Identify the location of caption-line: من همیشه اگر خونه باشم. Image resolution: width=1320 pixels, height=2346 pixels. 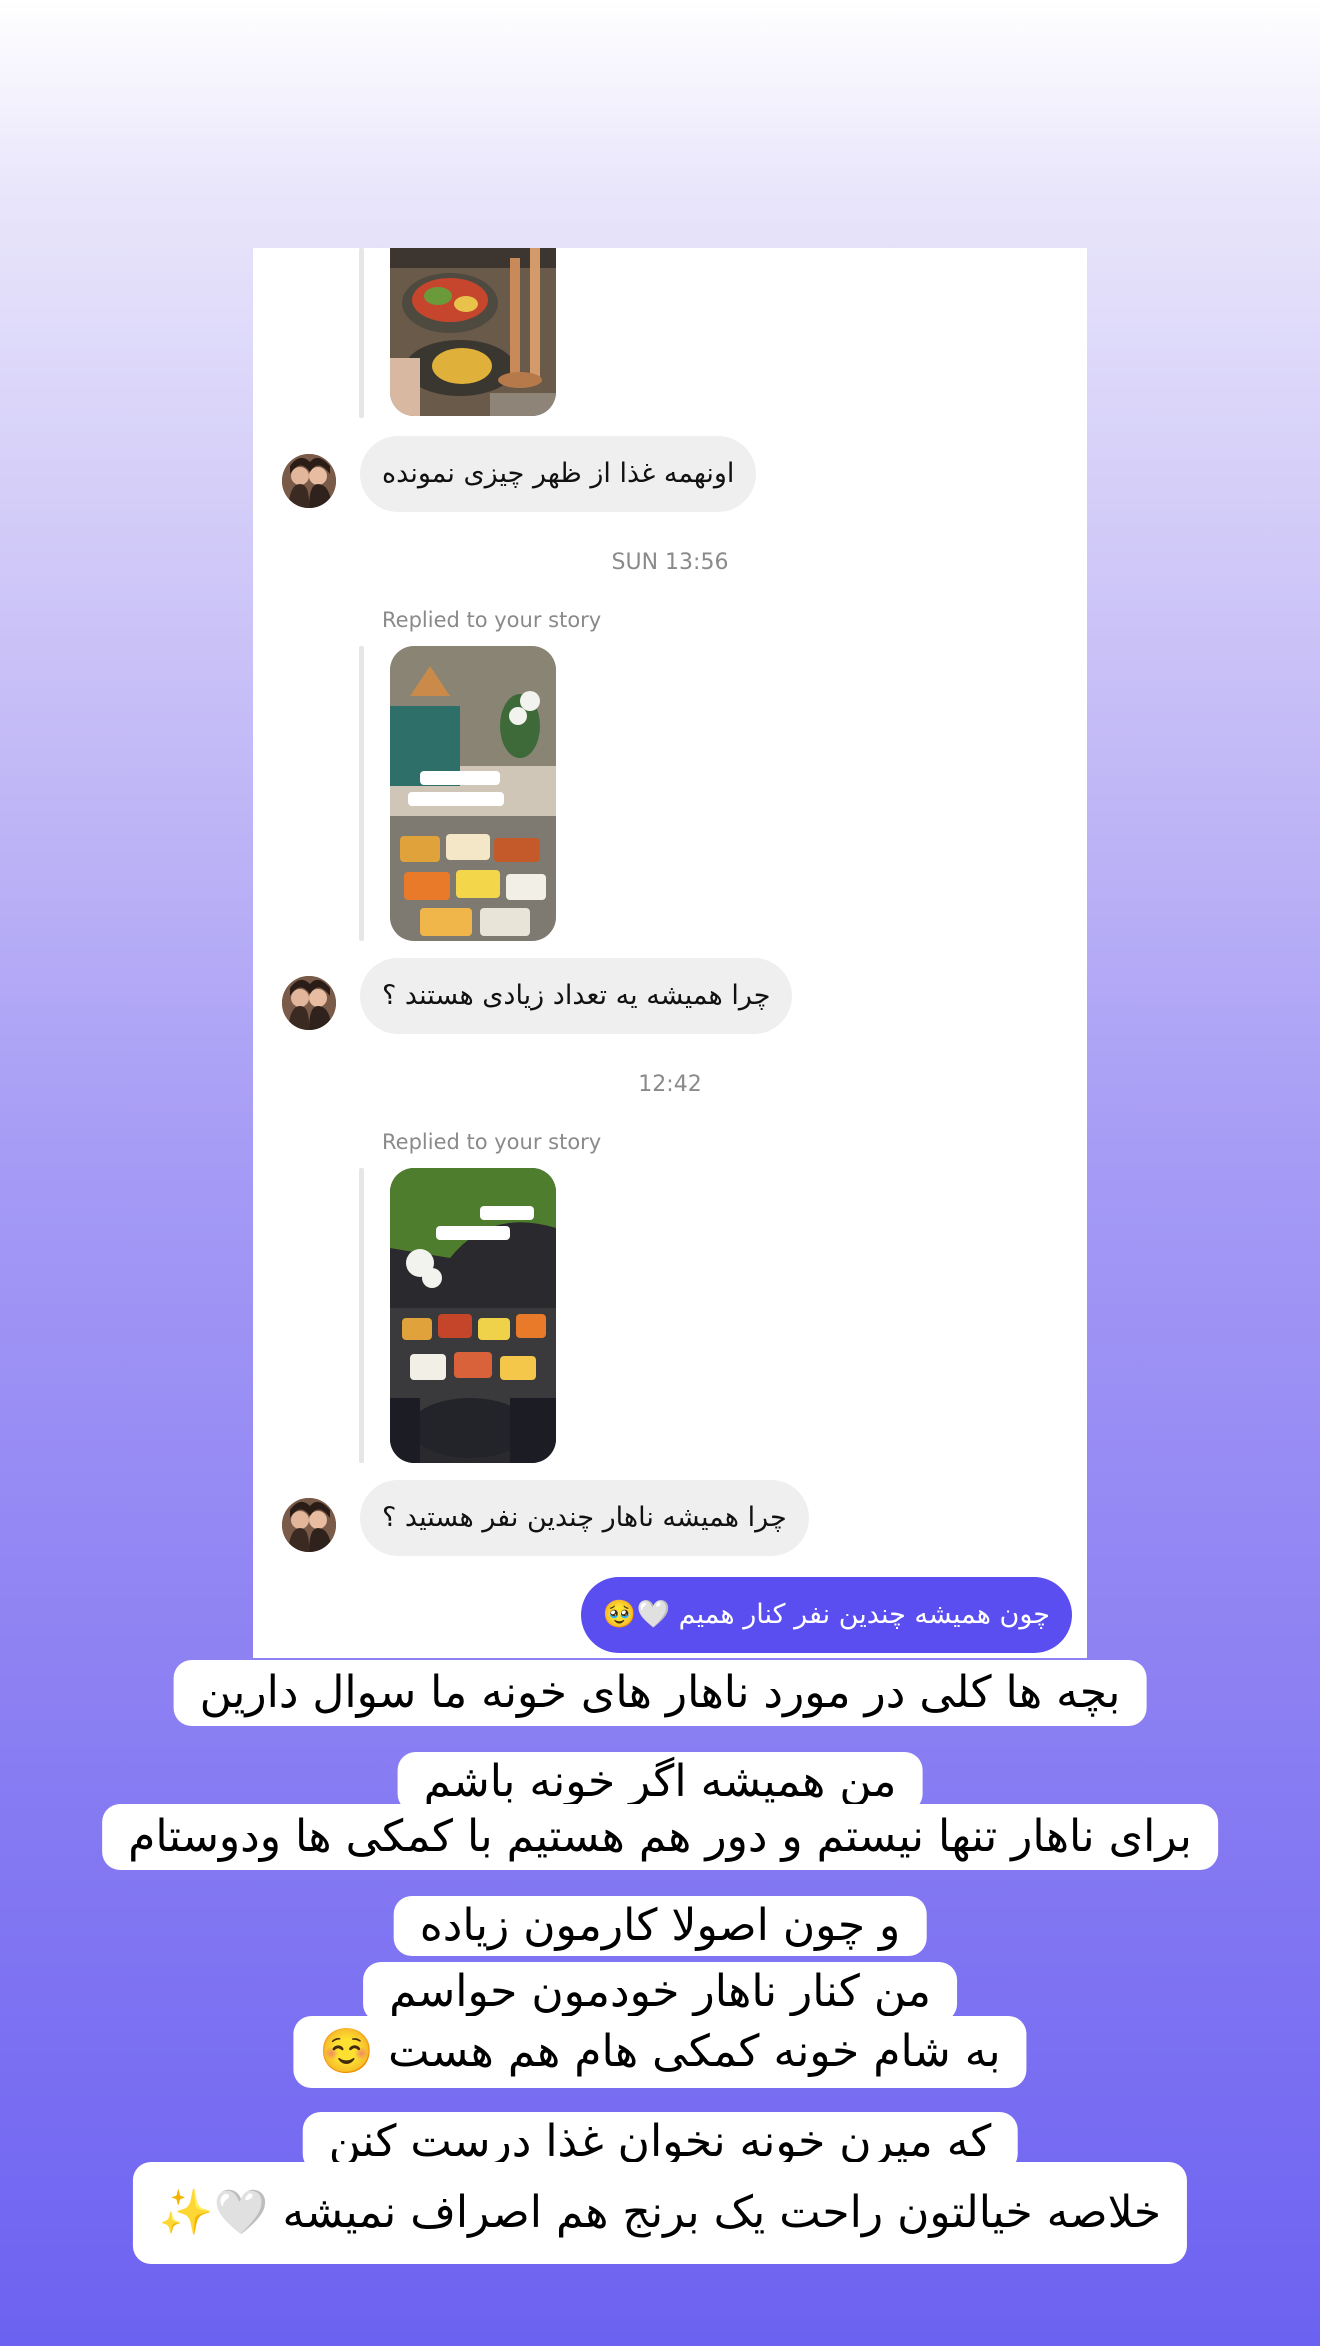
(660, 1782).